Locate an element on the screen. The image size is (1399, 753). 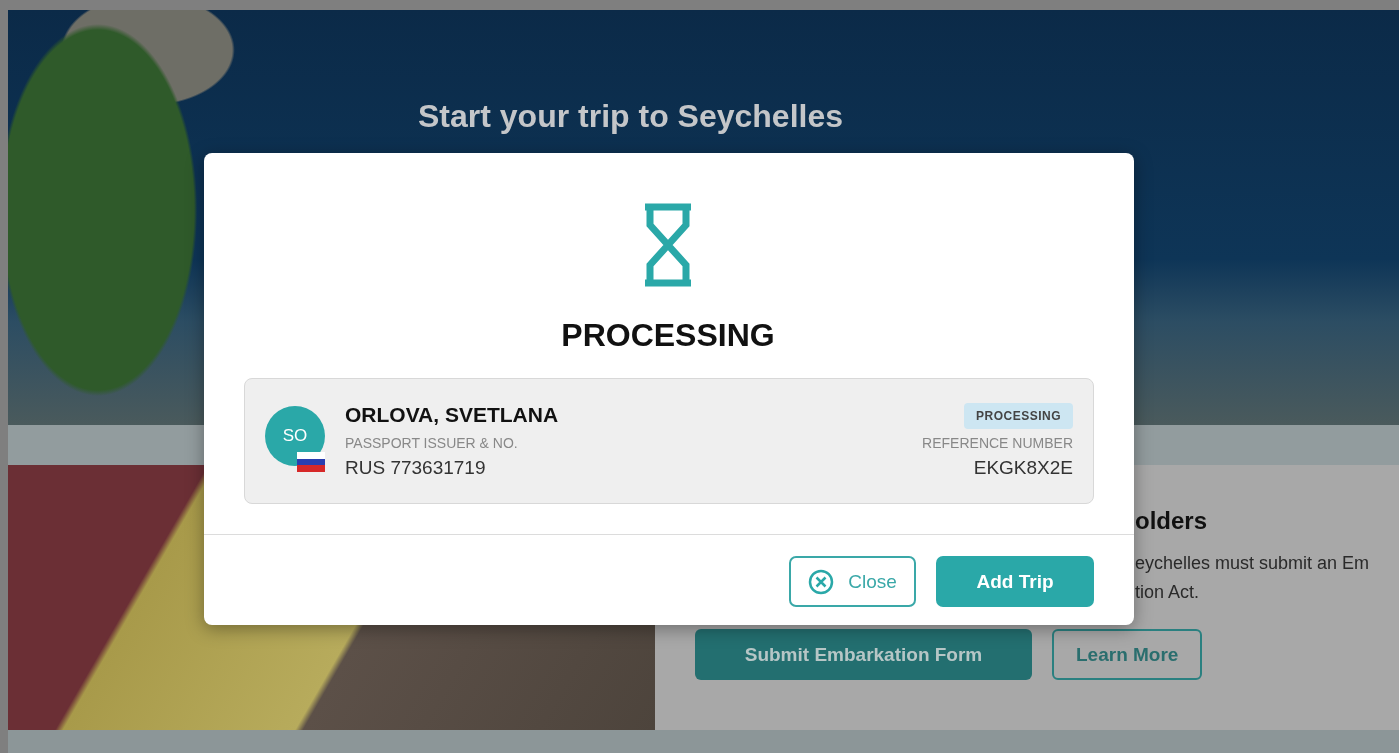
section-heading: olders is located at coordinates (1172, 521).